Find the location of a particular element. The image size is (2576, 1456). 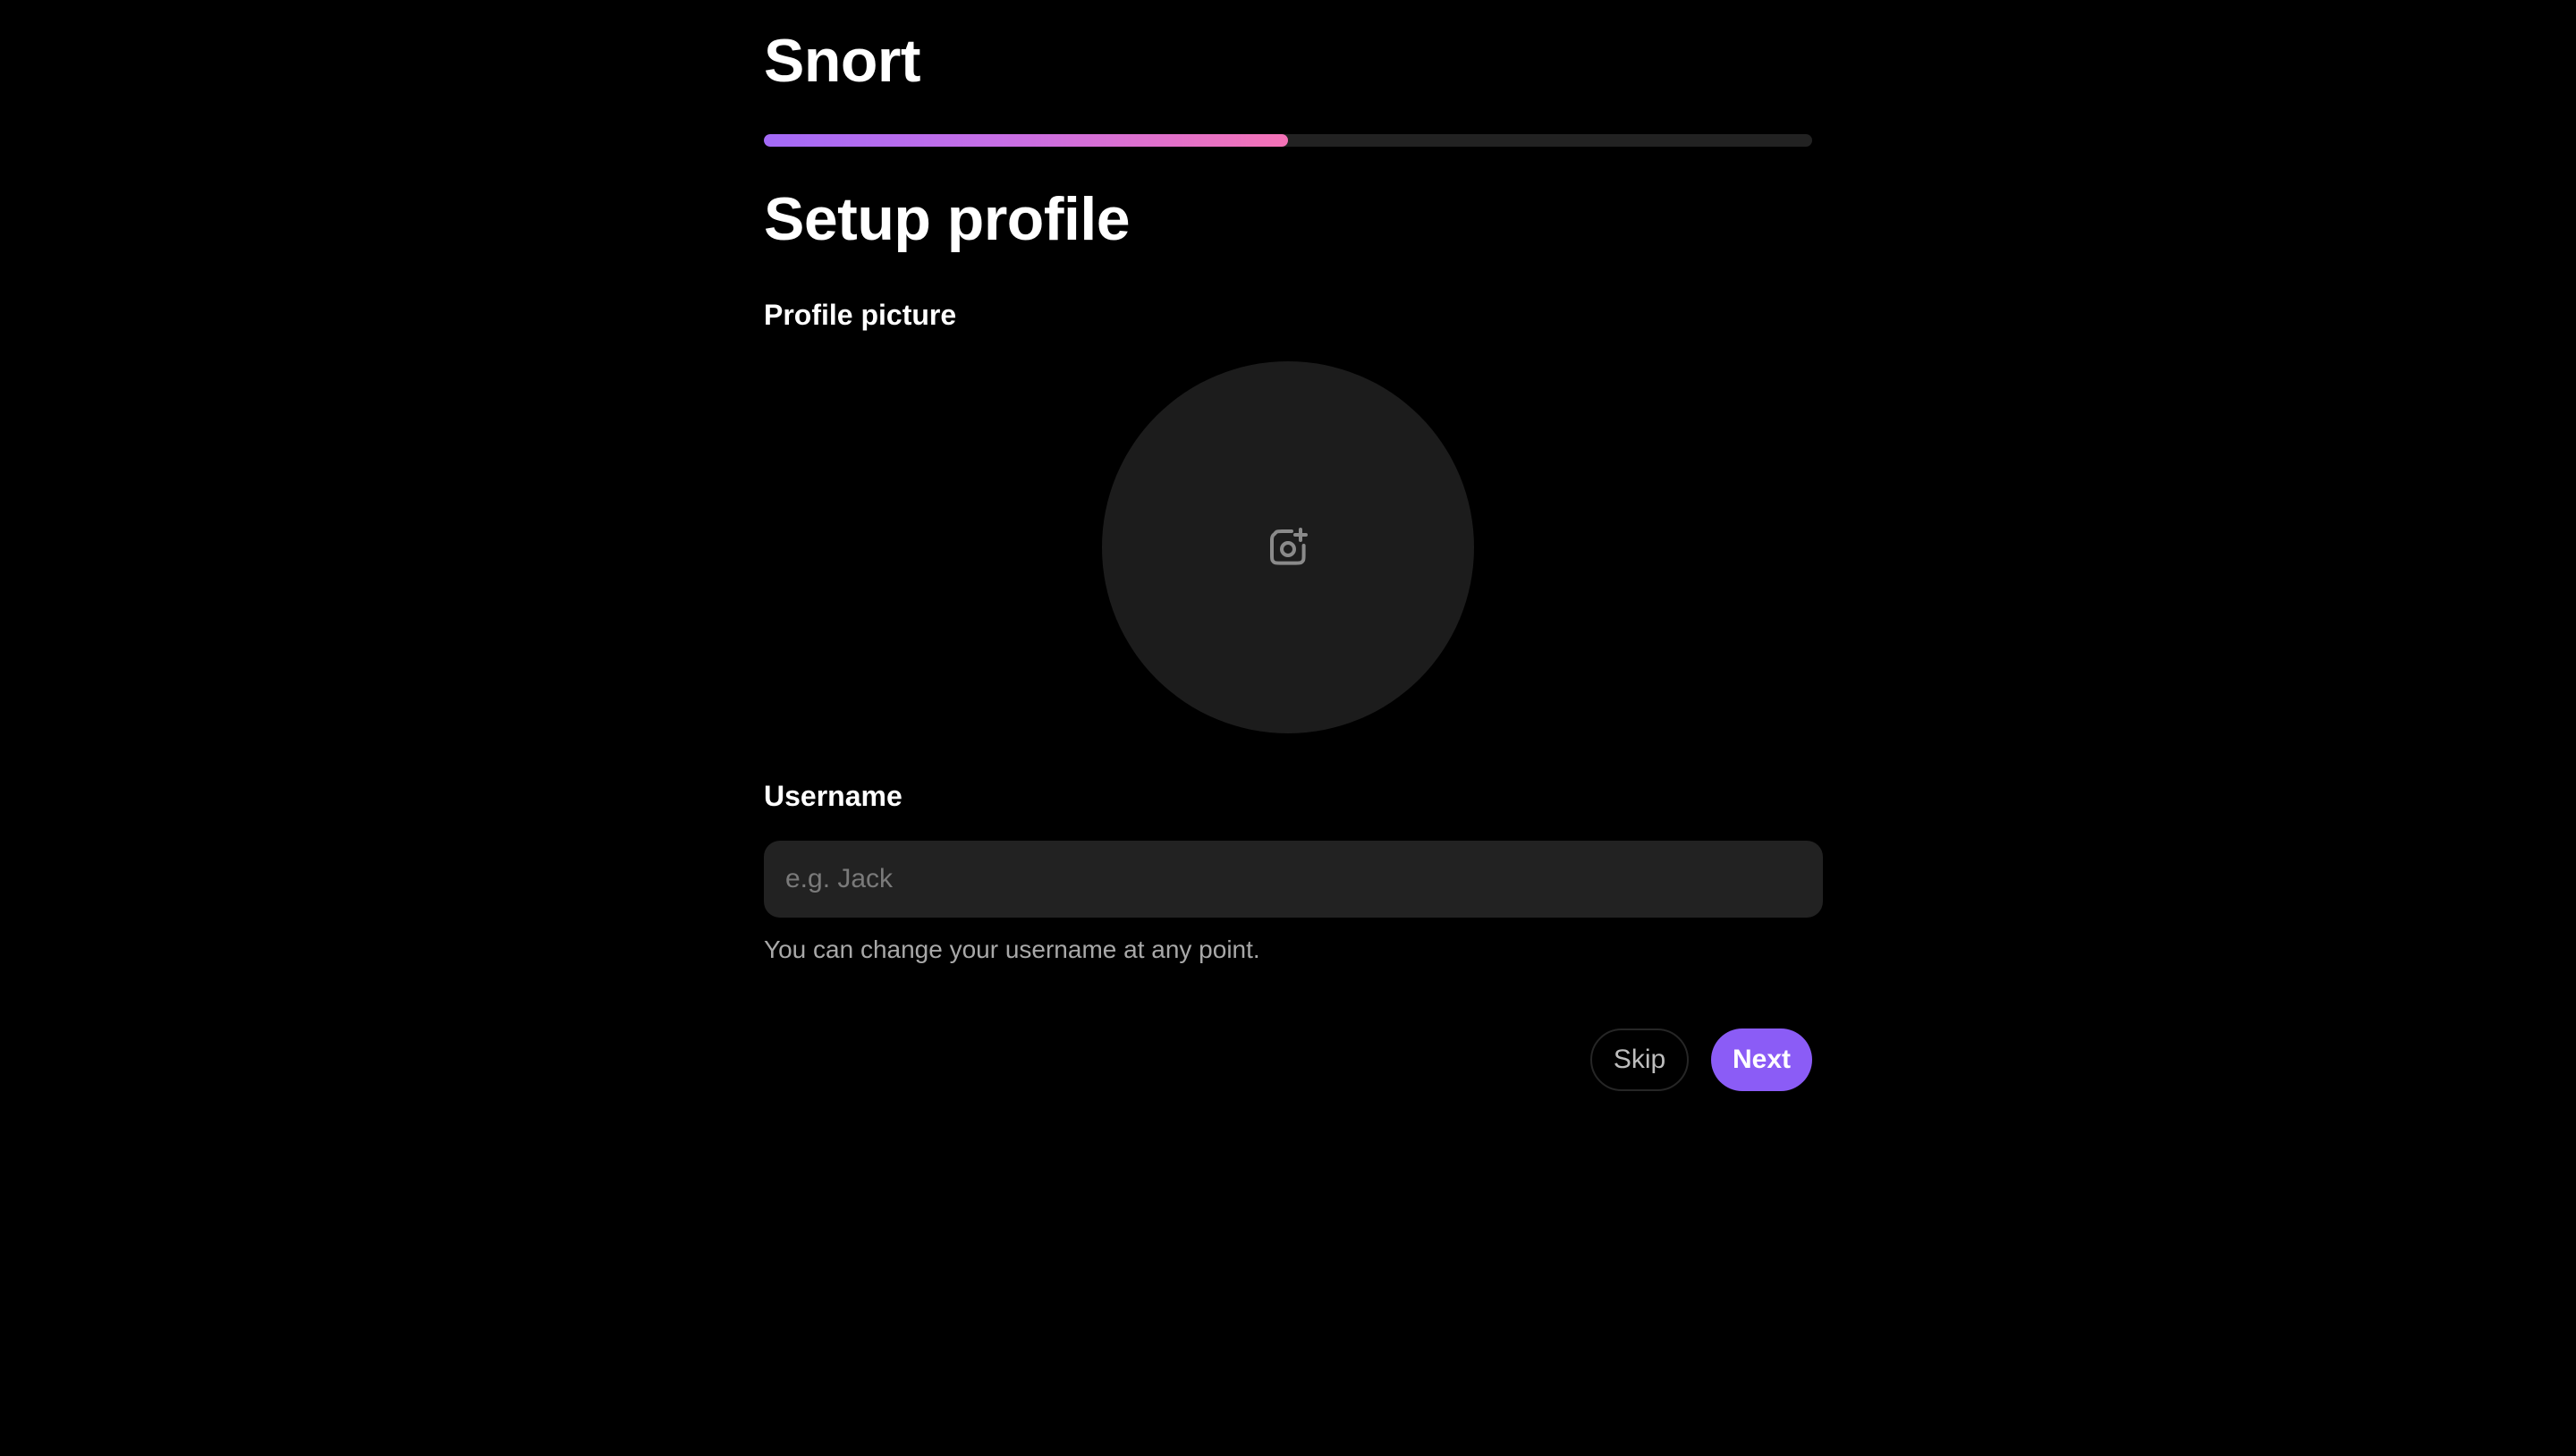

camera-add-icon is located at coordinates (1288, 547).